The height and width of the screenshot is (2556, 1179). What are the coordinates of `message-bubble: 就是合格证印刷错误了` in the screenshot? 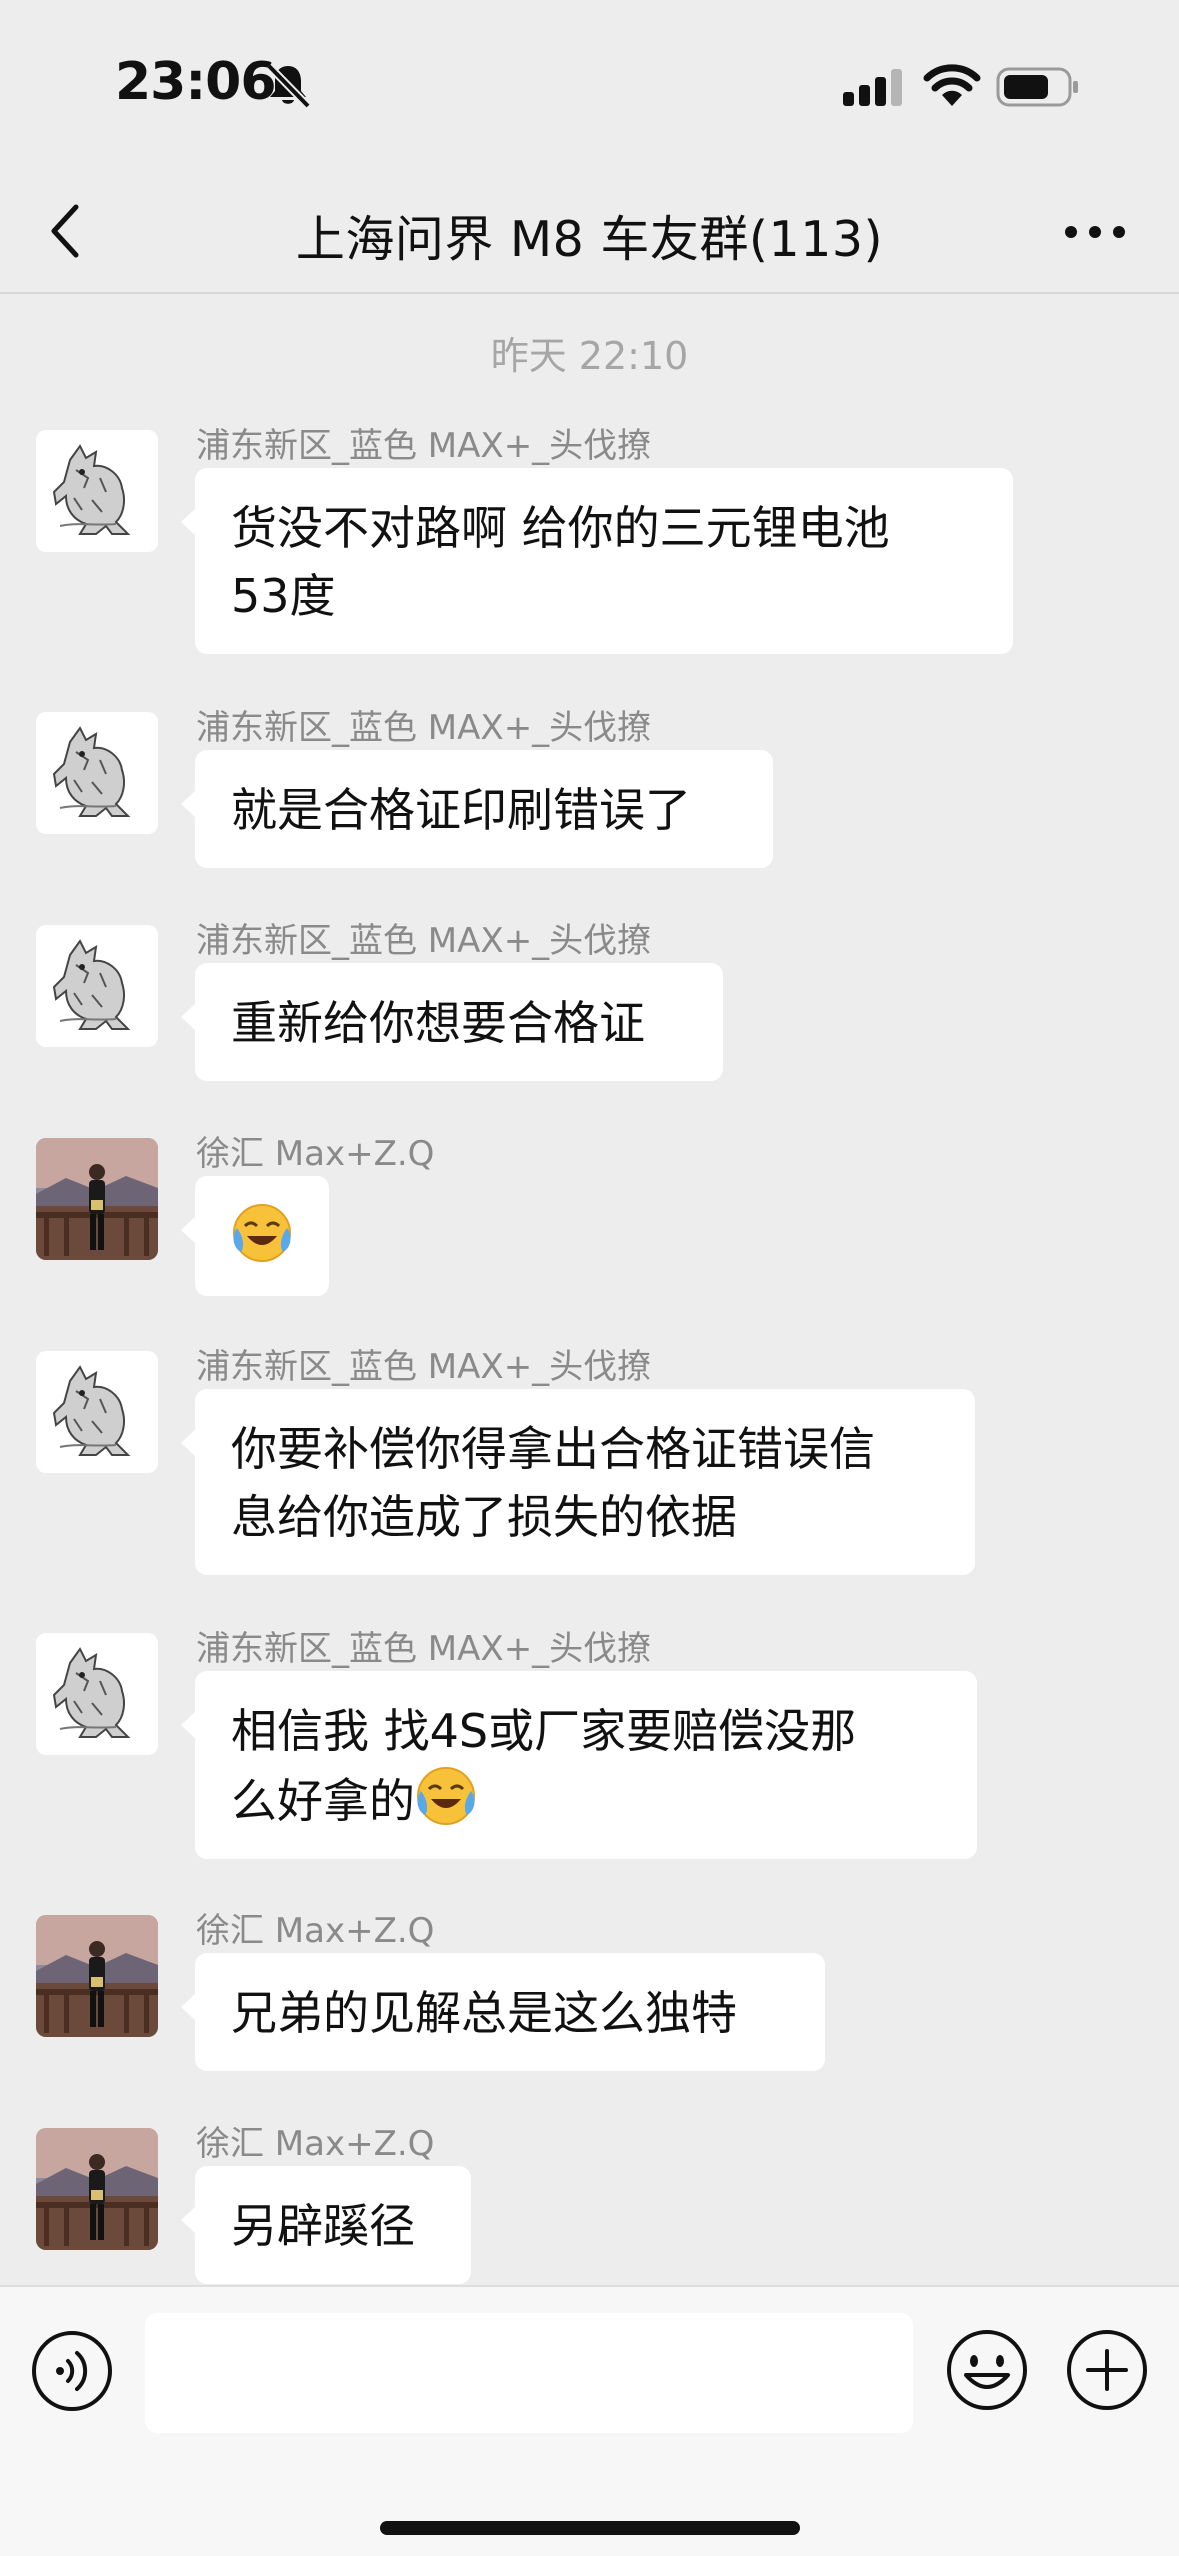 It's located at (477, 809).